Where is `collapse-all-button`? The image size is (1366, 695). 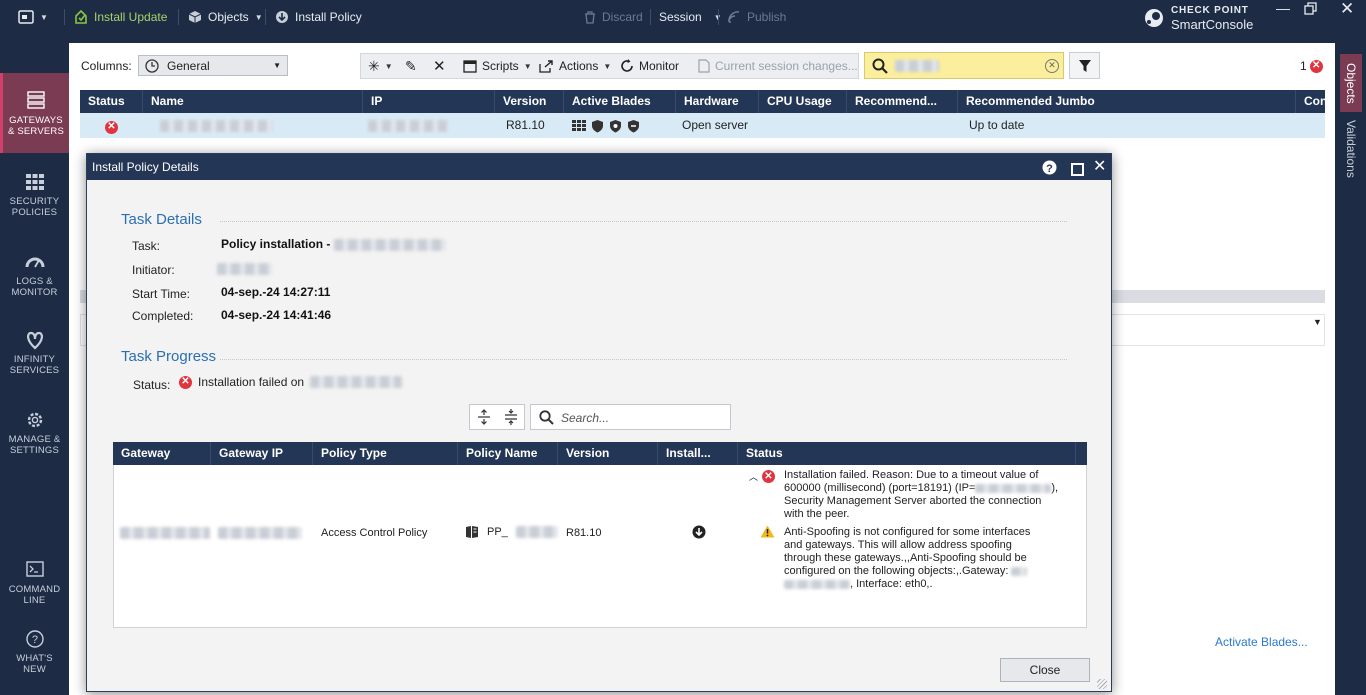 collapse-all-button is located at coordinates (511, 418).